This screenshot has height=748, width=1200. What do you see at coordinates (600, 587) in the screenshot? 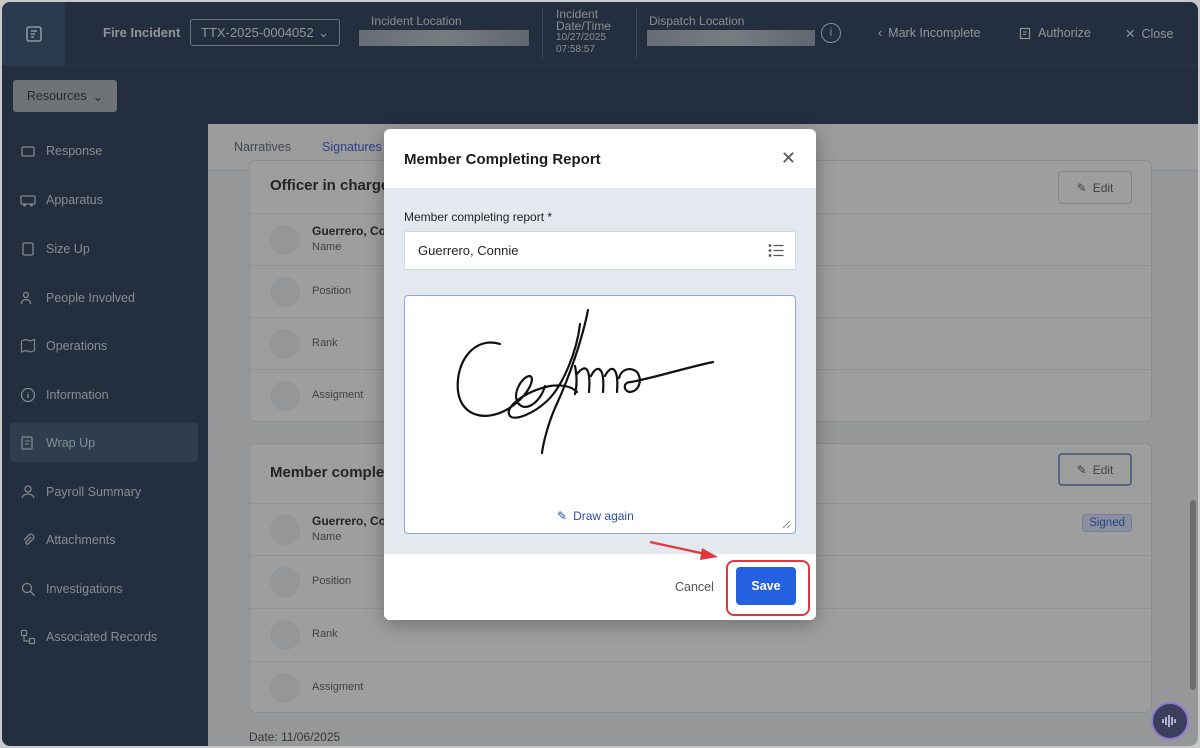
I see `dialog-footer: Cancel Save` at bounding box center [600, 587].